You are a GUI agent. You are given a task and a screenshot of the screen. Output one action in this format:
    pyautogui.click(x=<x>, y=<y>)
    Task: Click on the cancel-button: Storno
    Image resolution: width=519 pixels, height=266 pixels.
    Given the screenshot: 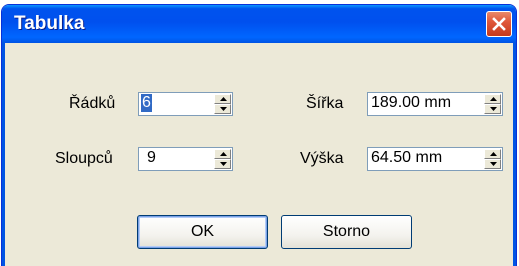 What is the action you would take?
    pyautogui.click(x=346, y=232)
    